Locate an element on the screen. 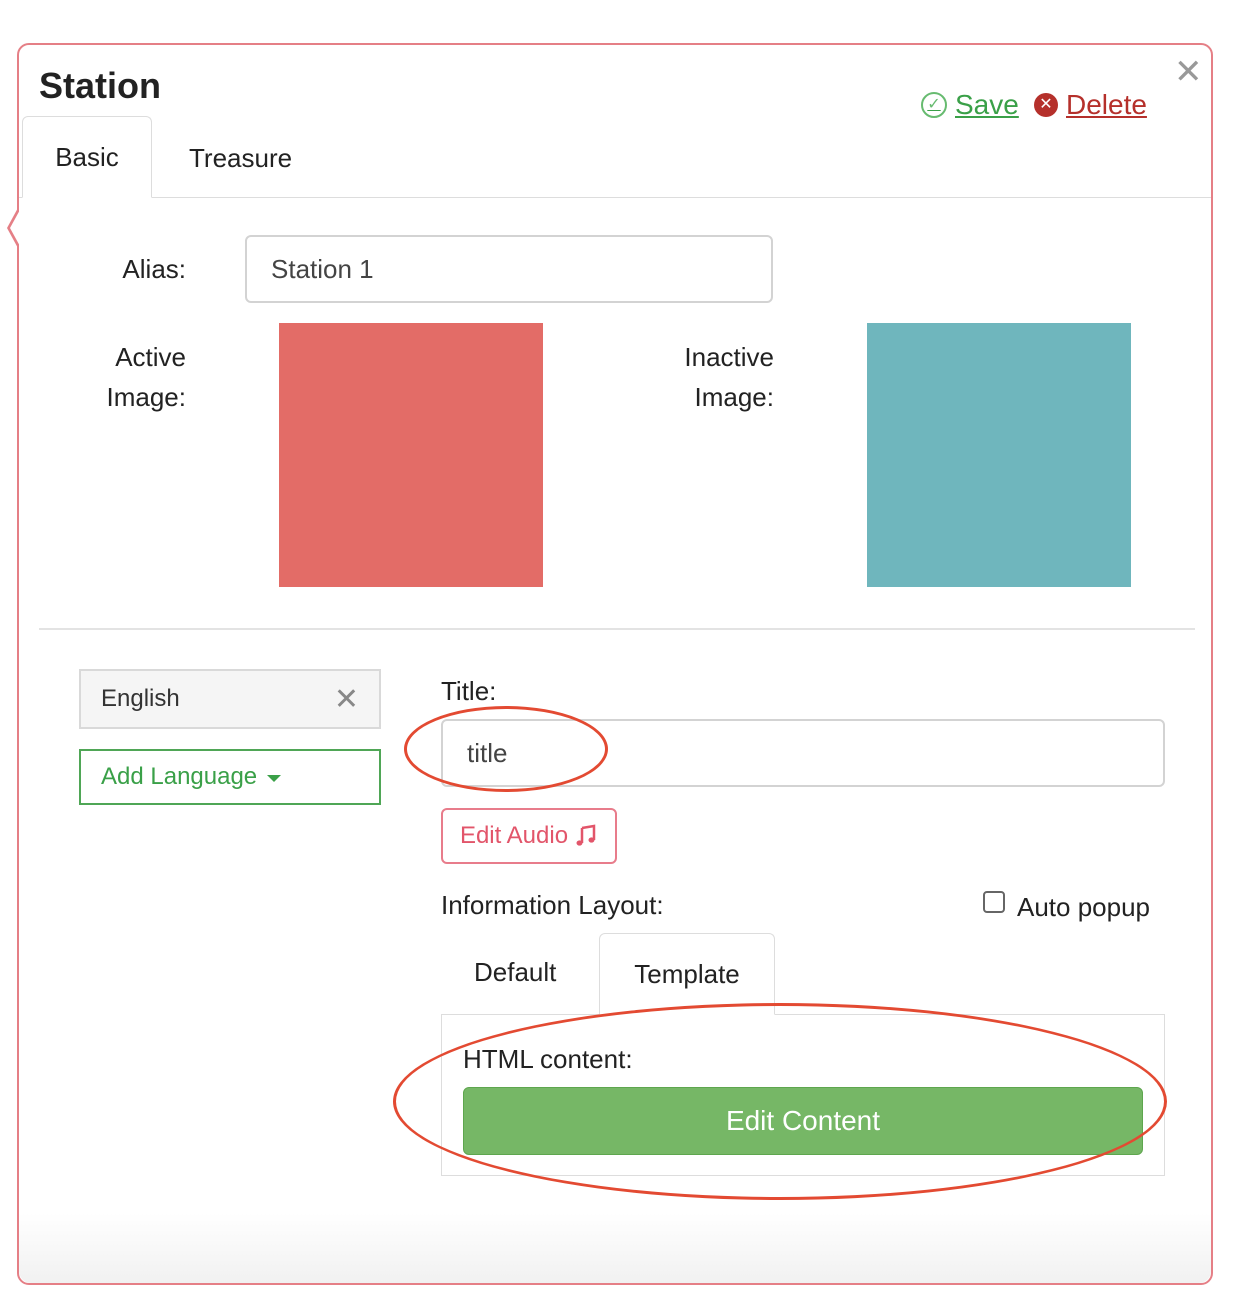 Image resolution: width=1248 pixels, height=1290 pixels. inactive-image-label: Inactive Image: is located at coordinates (696, 377).